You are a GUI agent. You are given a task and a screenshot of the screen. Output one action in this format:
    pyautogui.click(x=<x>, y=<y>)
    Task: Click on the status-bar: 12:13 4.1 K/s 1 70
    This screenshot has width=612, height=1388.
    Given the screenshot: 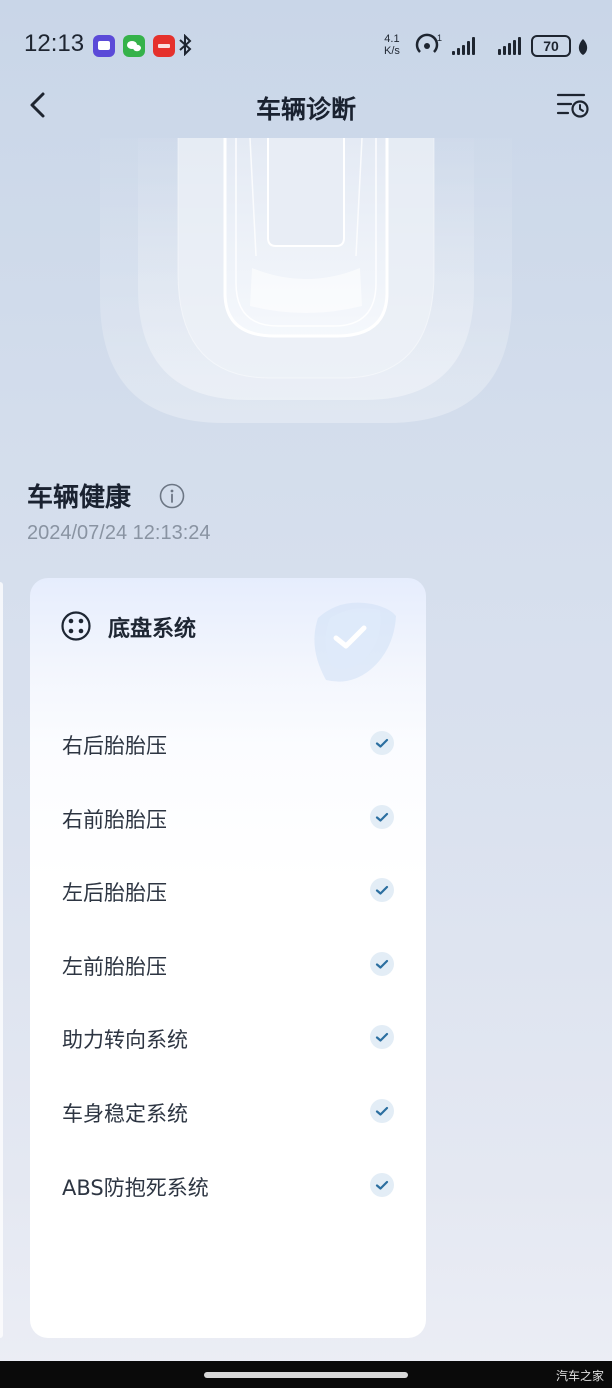 What is the action you would take?
    pyautogui.click(x=306, y=45)
    